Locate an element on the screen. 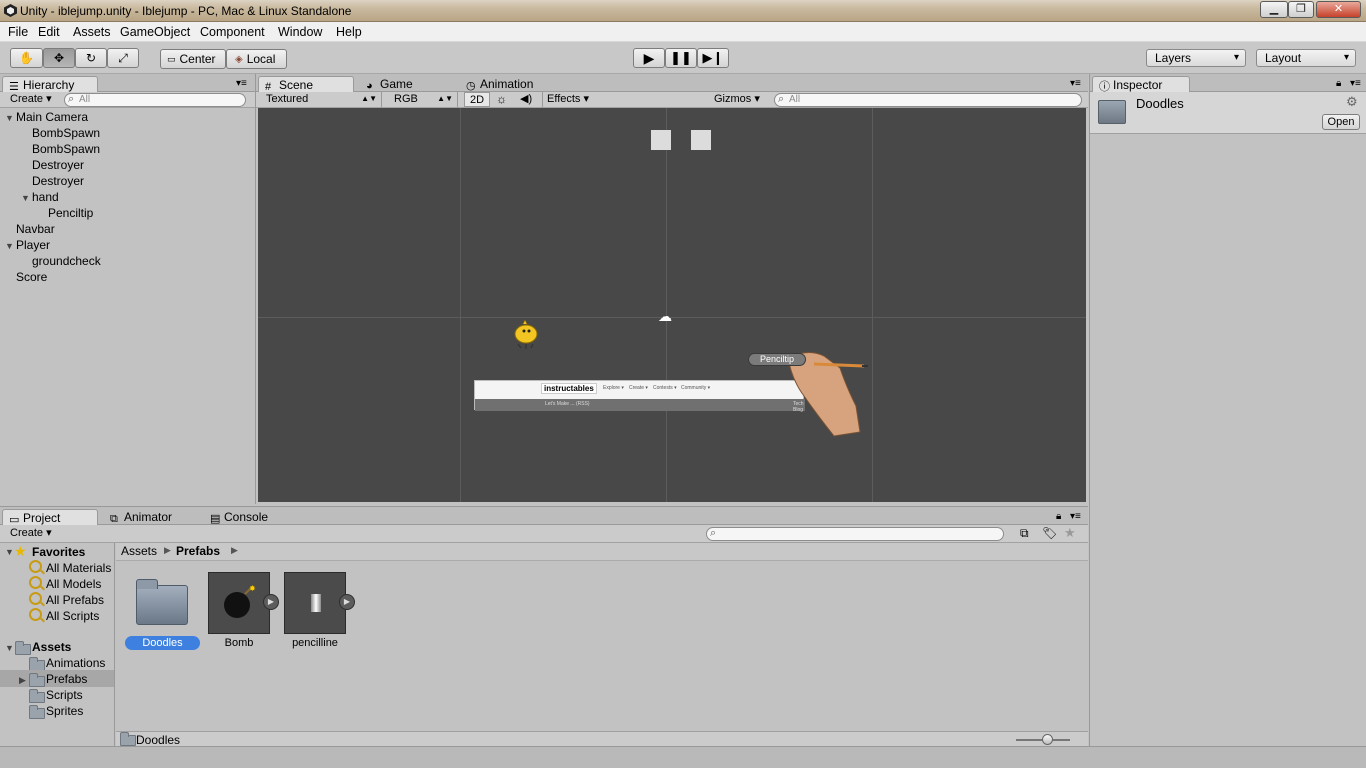 This screenshot has width=1366, height=768. menu-component: Component is located at coordinates (232, 32).